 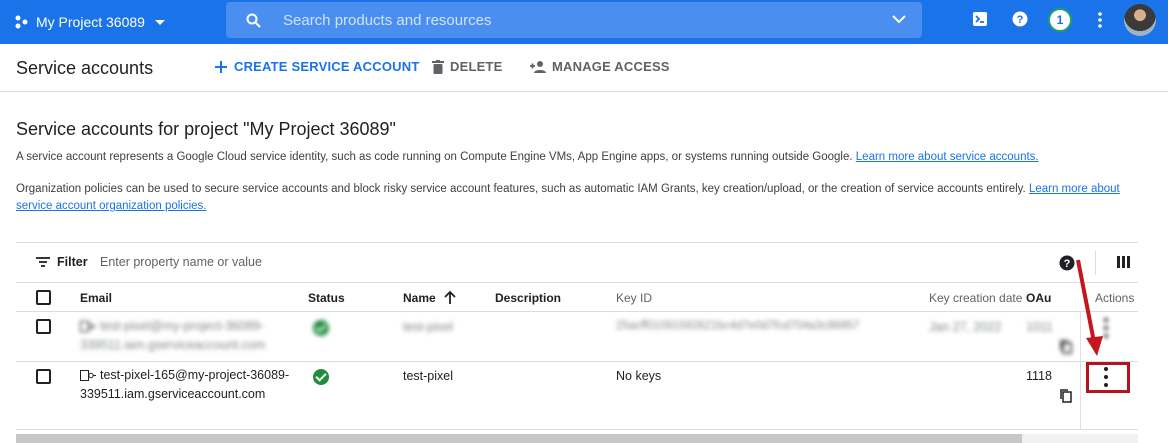 What do you see at coordinates (476, 66) in the screenshot?
I see `delete-label: DELETE` at bounding box center [476, 66].